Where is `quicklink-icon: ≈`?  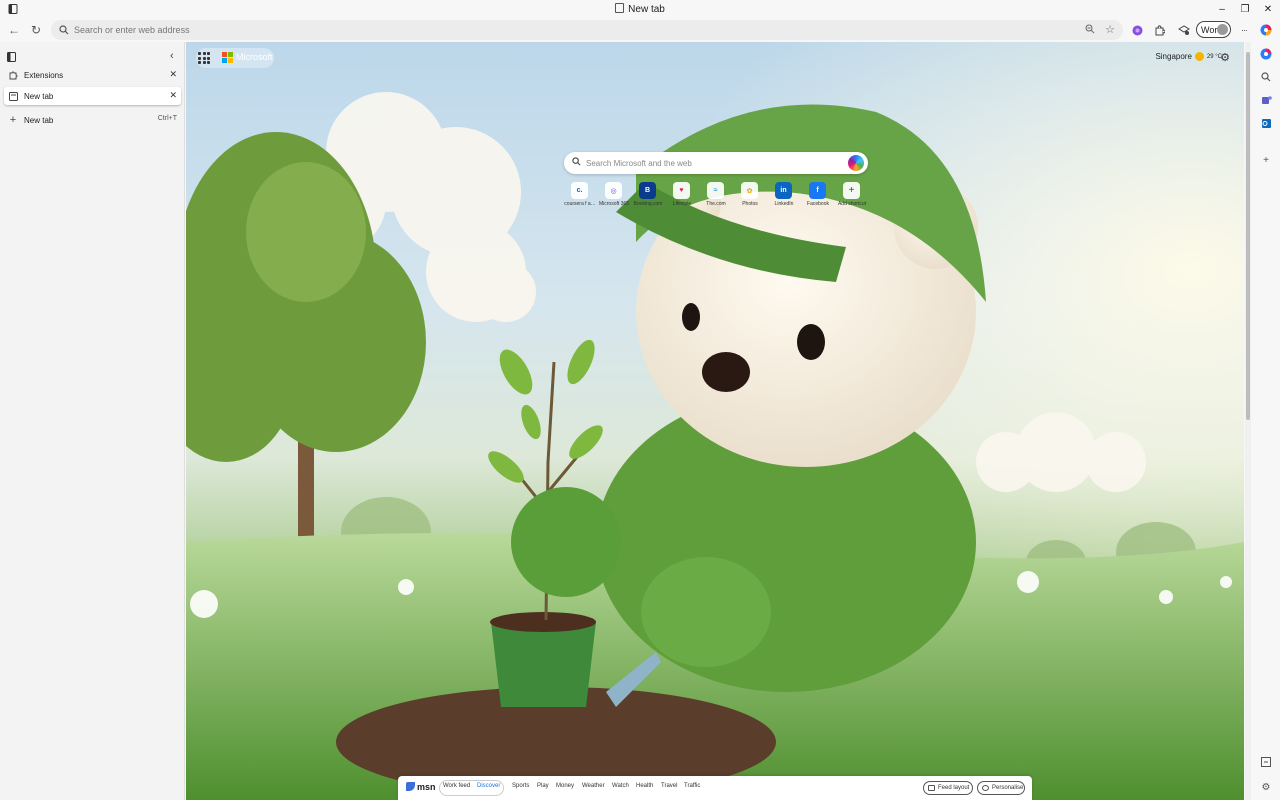
quicklink-icon: ≈ is located at coordinates (715, 190).